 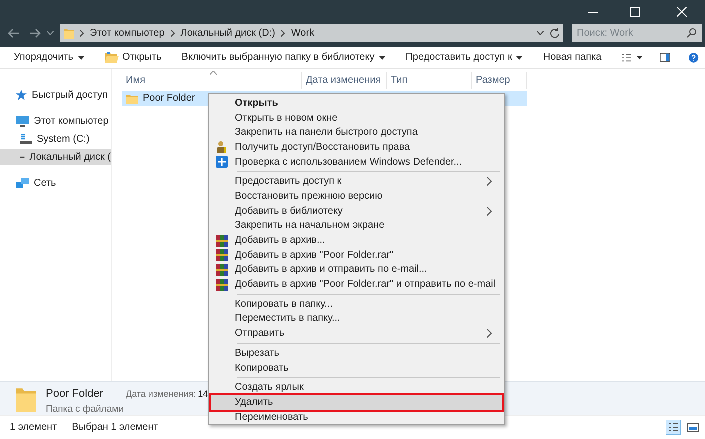 I want to click on folder-open-icon, so click(x=111, y=57).